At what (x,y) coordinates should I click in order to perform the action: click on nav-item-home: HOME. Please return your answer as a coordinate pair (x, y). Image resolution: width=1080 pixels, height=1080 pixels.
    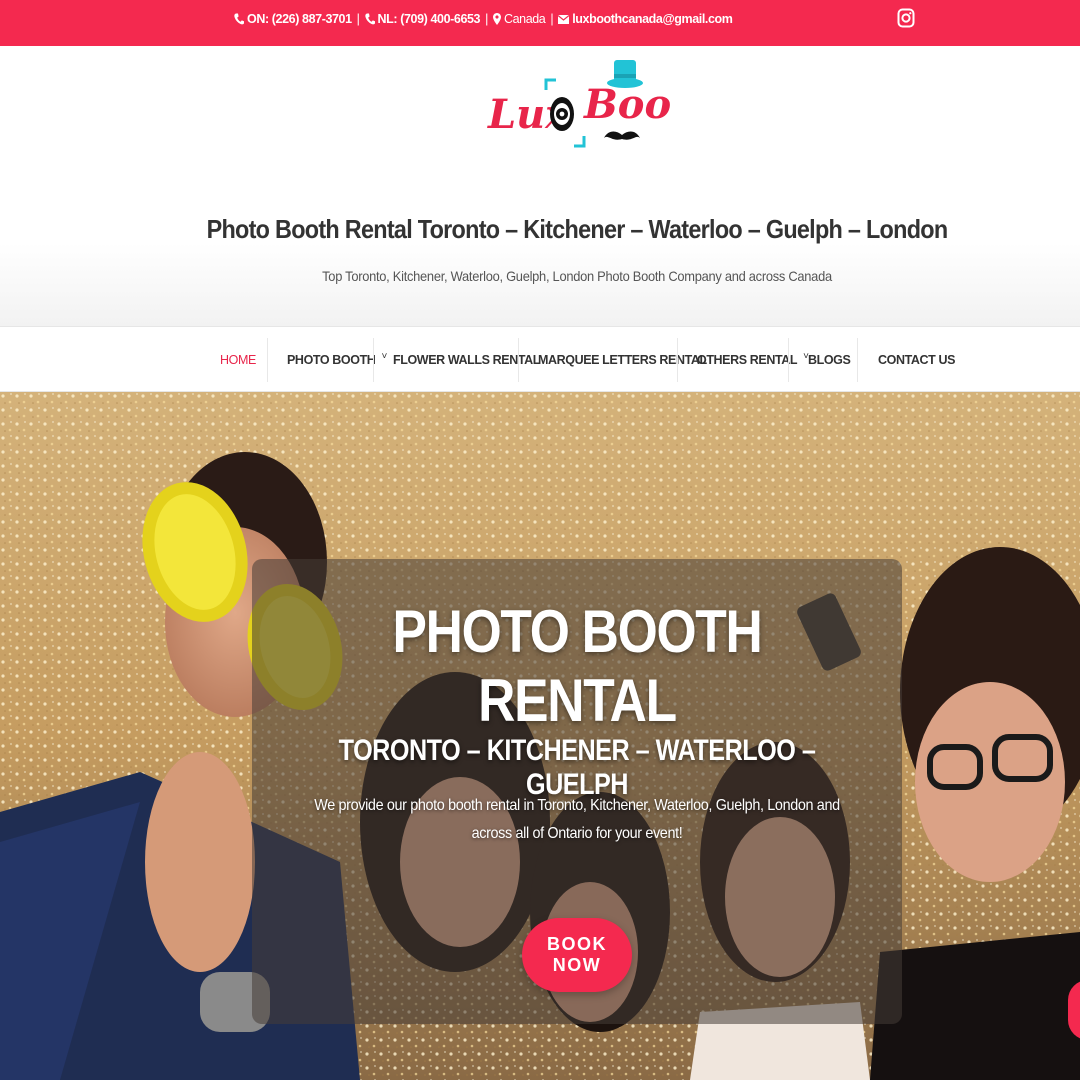
    Looking at the image, I should click on (238, 360).